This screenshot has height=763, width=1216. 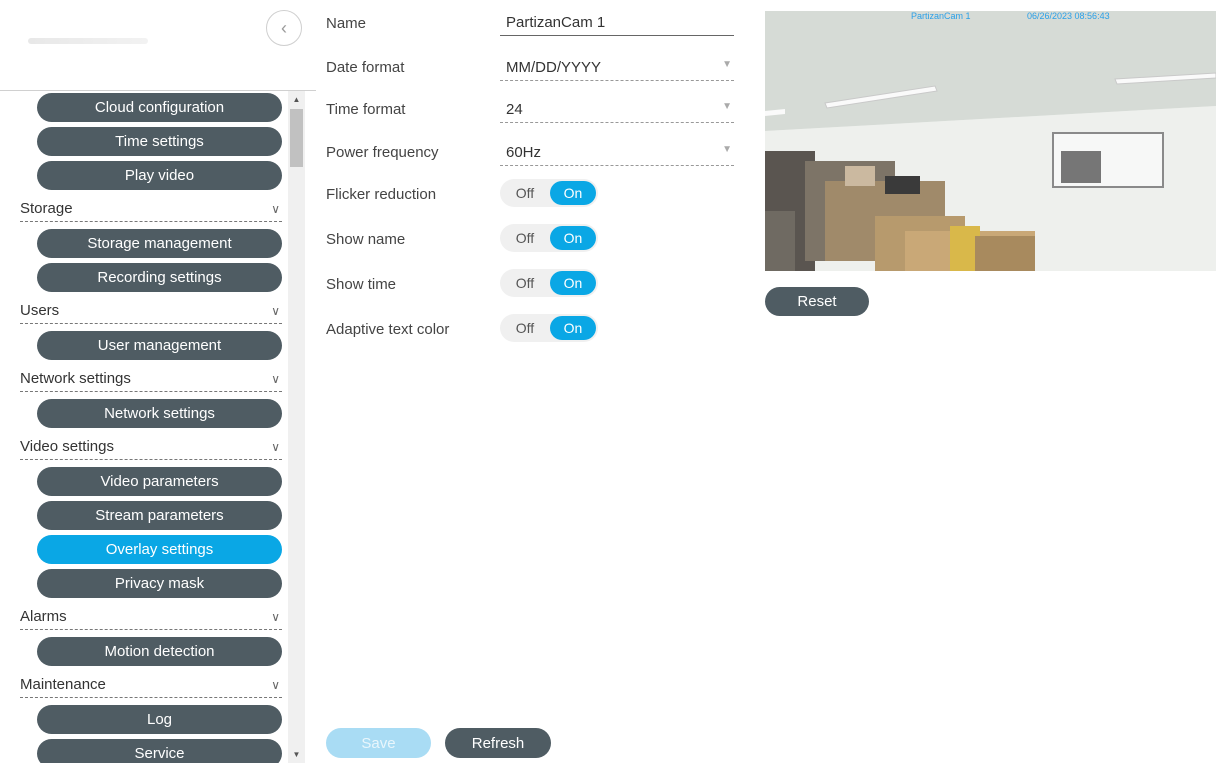 I want to click on time-format-select: 24 ▼, so click(x=617, y=110).